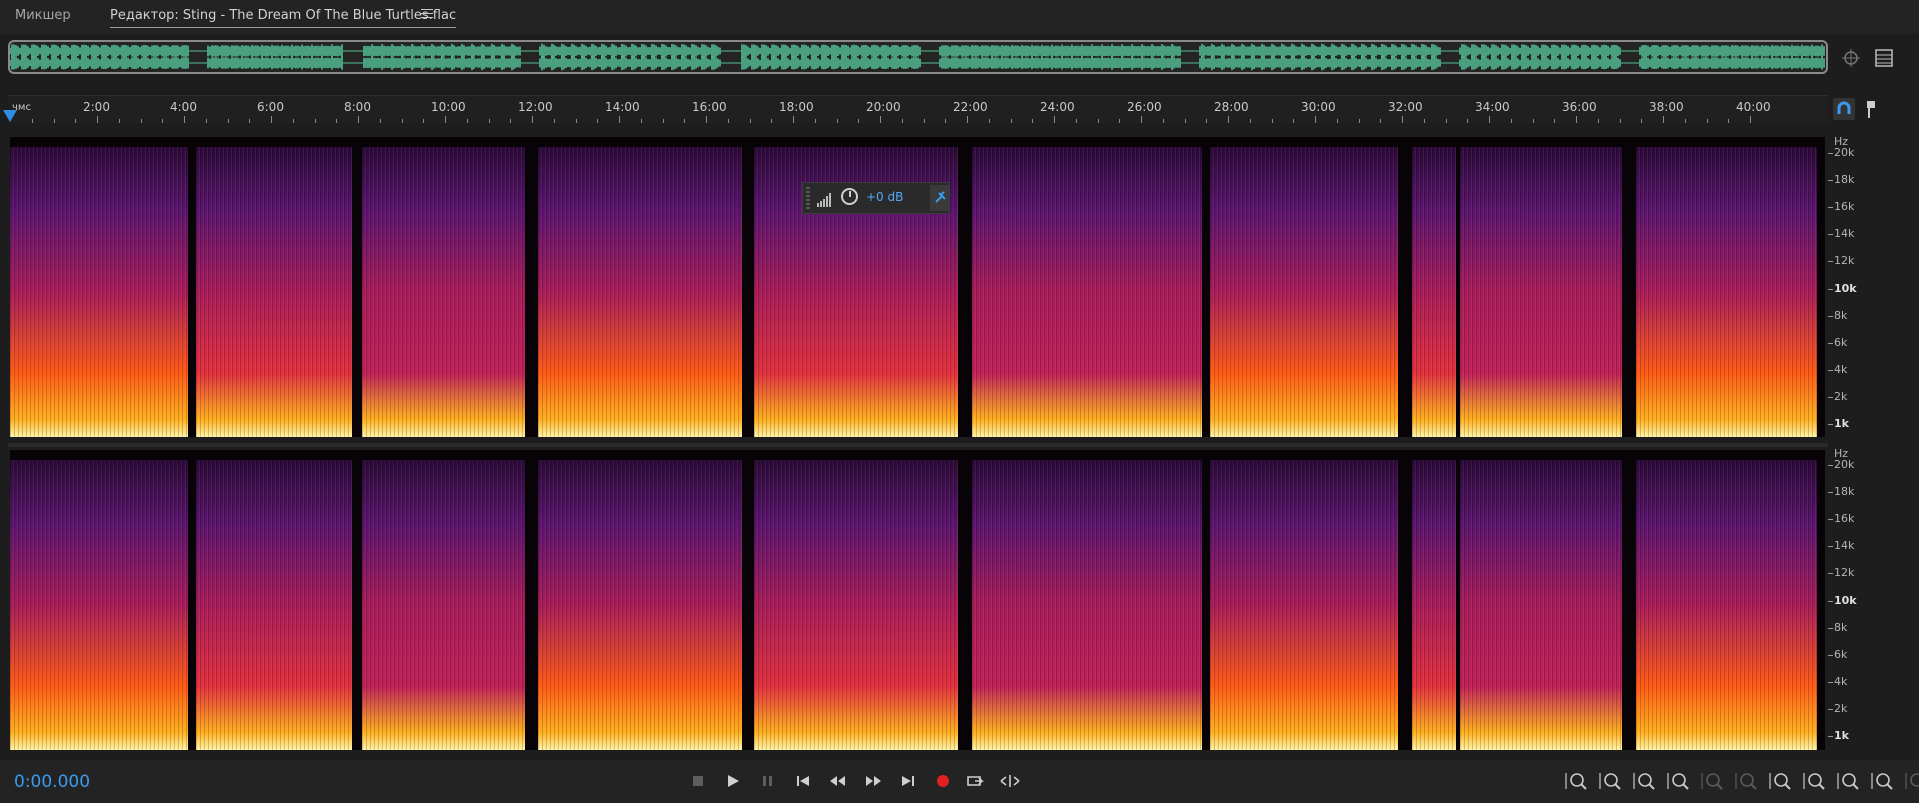  What do you see at coordinates (52, 782) in the screenshot?
I see `current-time-display: 0:00.000` at bounding box center [52, 782].